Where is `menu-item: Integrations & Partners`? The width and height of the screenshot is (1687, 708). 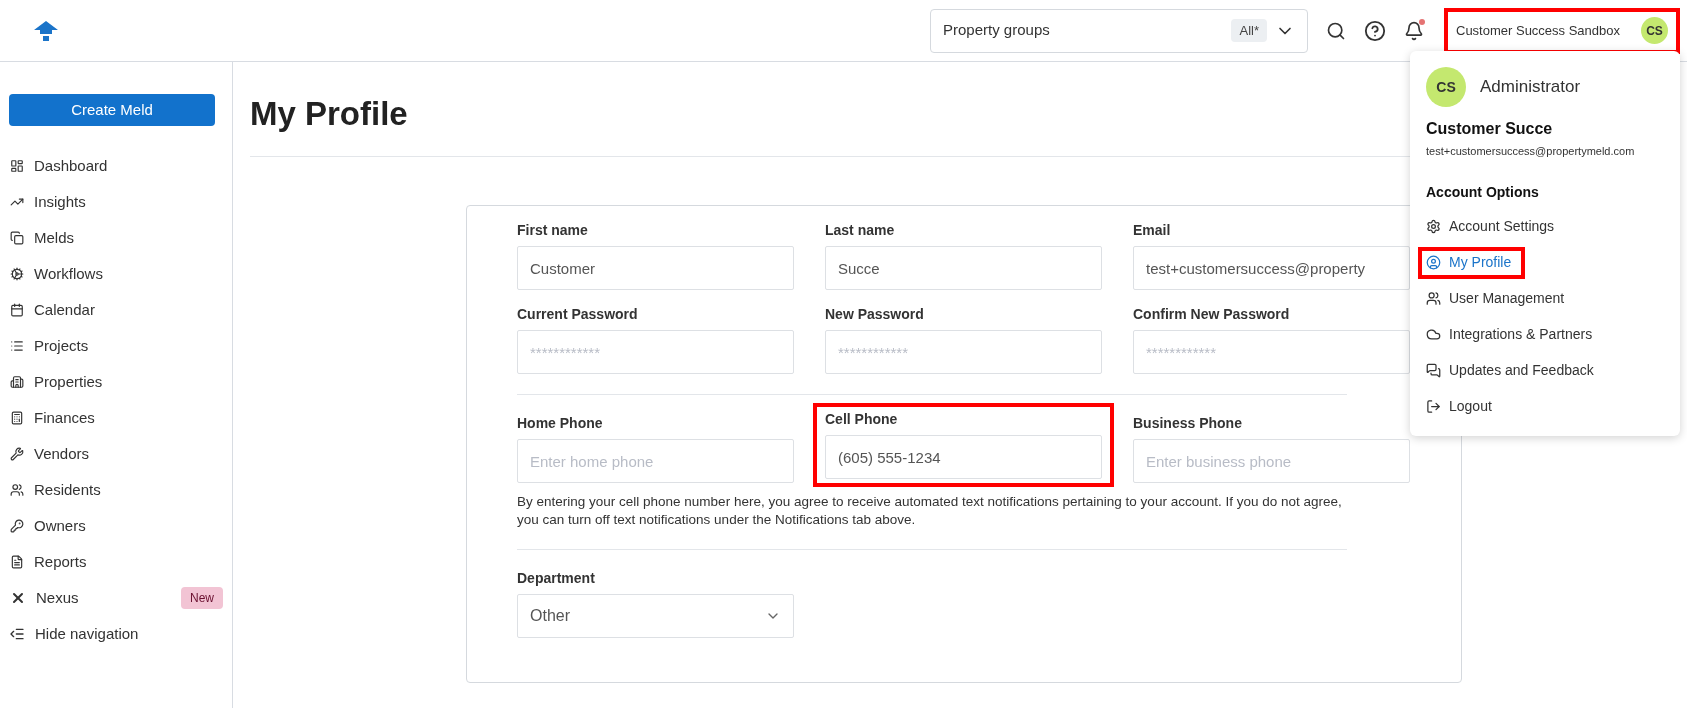
menu-item: Integrations & Partners is located at coordinates (1509, 334).